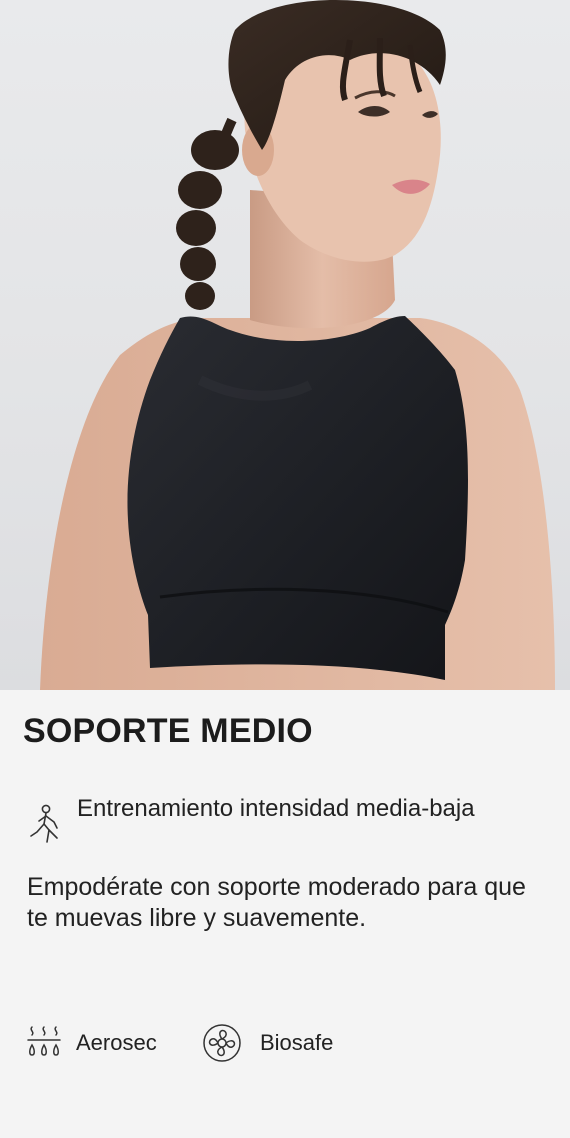  I want to click on feature-aerosec: Aerosec, so click(109, 1043).